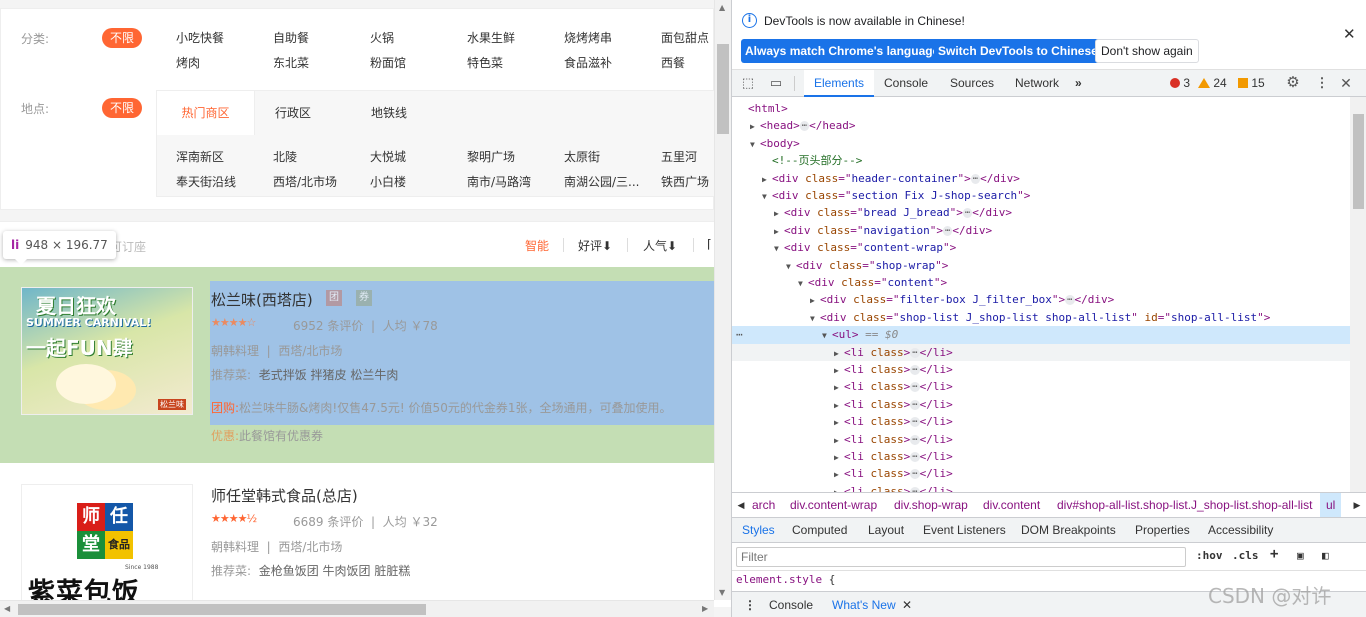  Describe the element at coordinates (741, 505) in the screenshot. I see `breadcrumb-left-icon: ◀` at that location.